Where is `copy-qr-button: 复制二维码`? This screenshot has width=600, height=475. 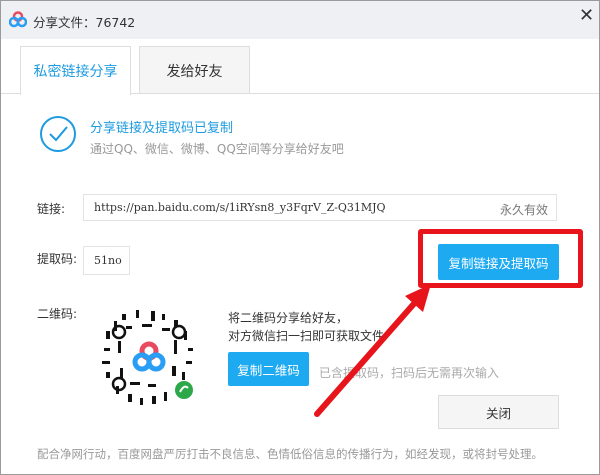 copy-qr-button: 复制二维码 is located at coordinates (268, 369).